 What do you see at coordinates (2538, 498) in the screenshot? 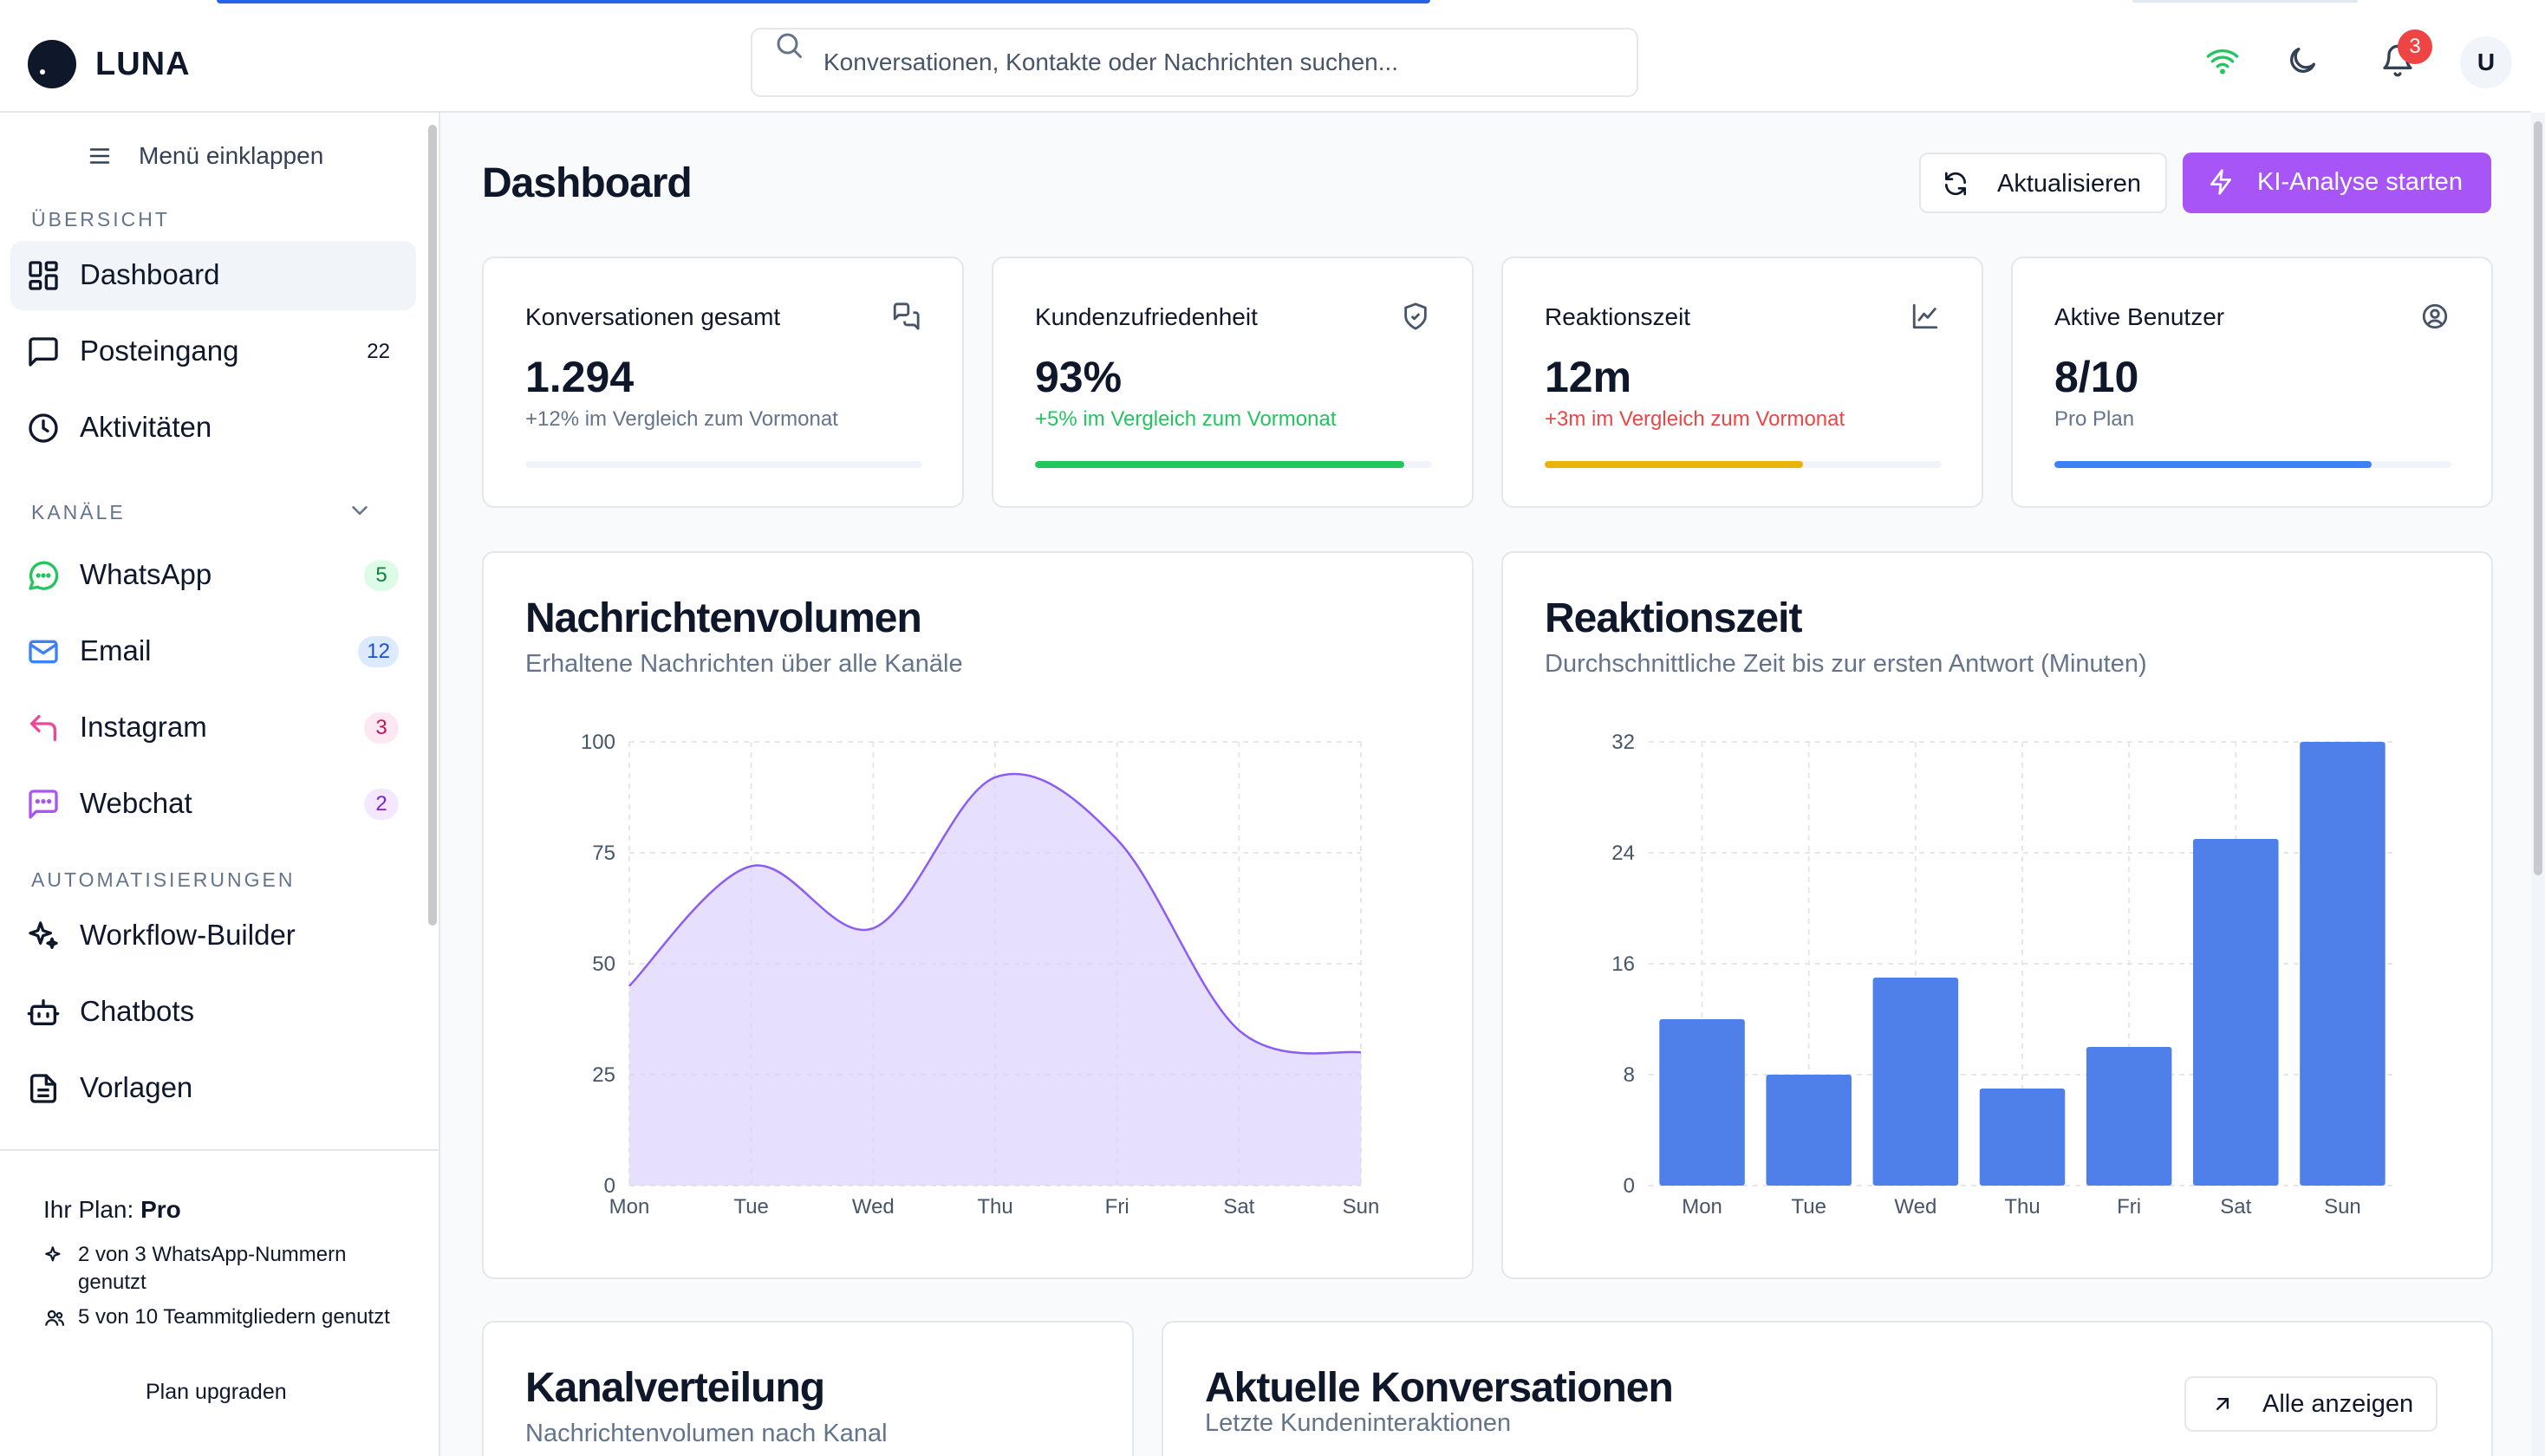
I see `main-scrollbar-thumb` at bounding box center [2538, 498].